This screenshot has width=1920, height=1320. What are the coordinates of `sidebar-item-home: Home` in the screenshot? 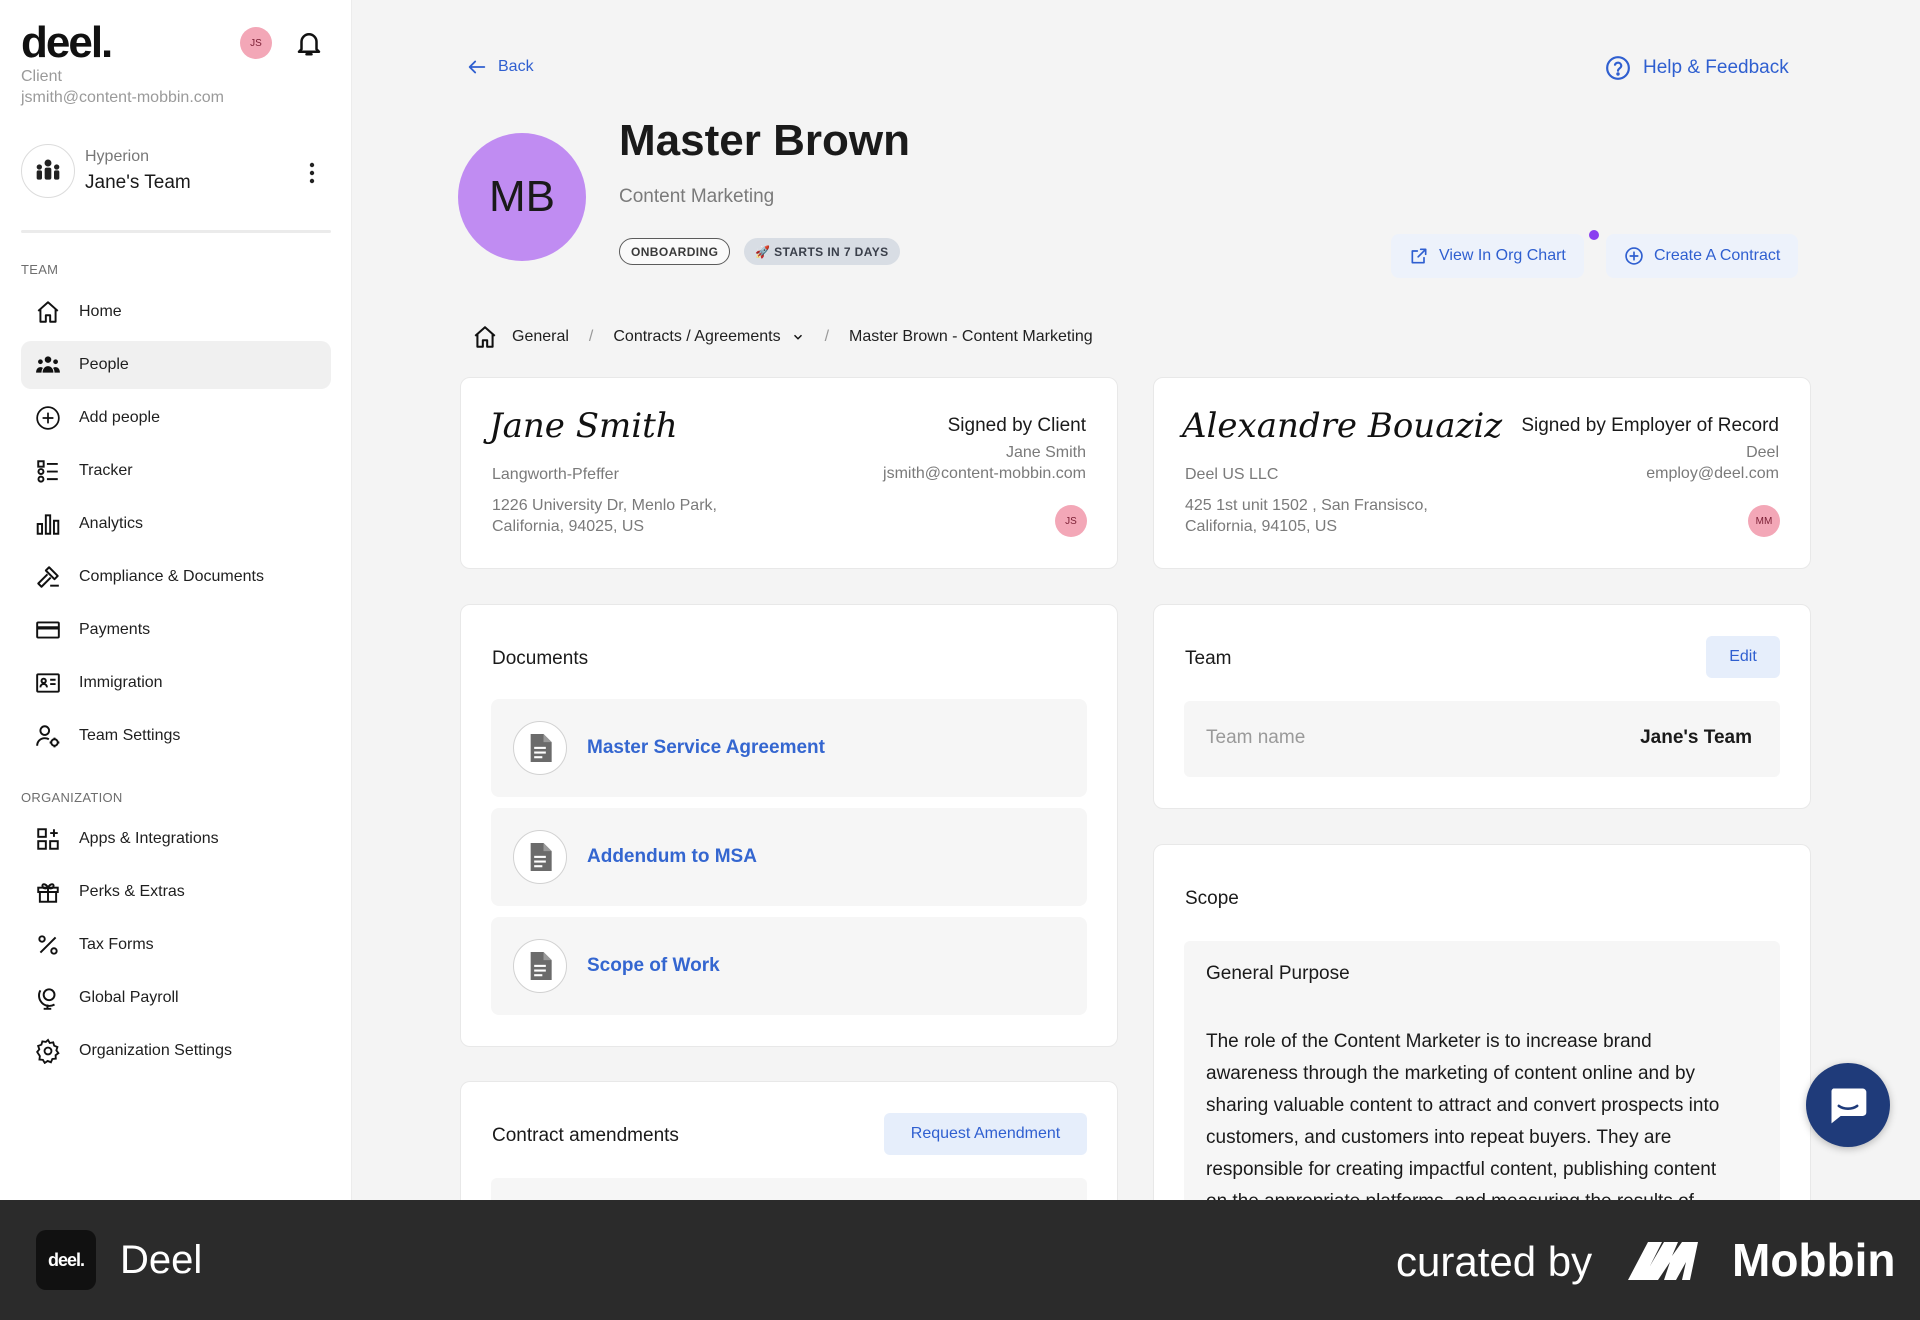 It's located at (176, 312).